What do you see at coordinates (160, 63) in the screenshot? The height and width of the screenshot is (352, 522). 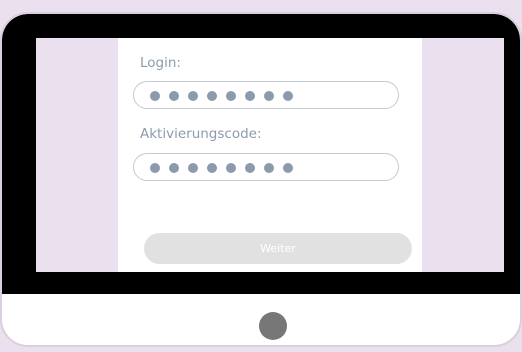 I see `login-label: Login:` at bounding box center [160, 63].